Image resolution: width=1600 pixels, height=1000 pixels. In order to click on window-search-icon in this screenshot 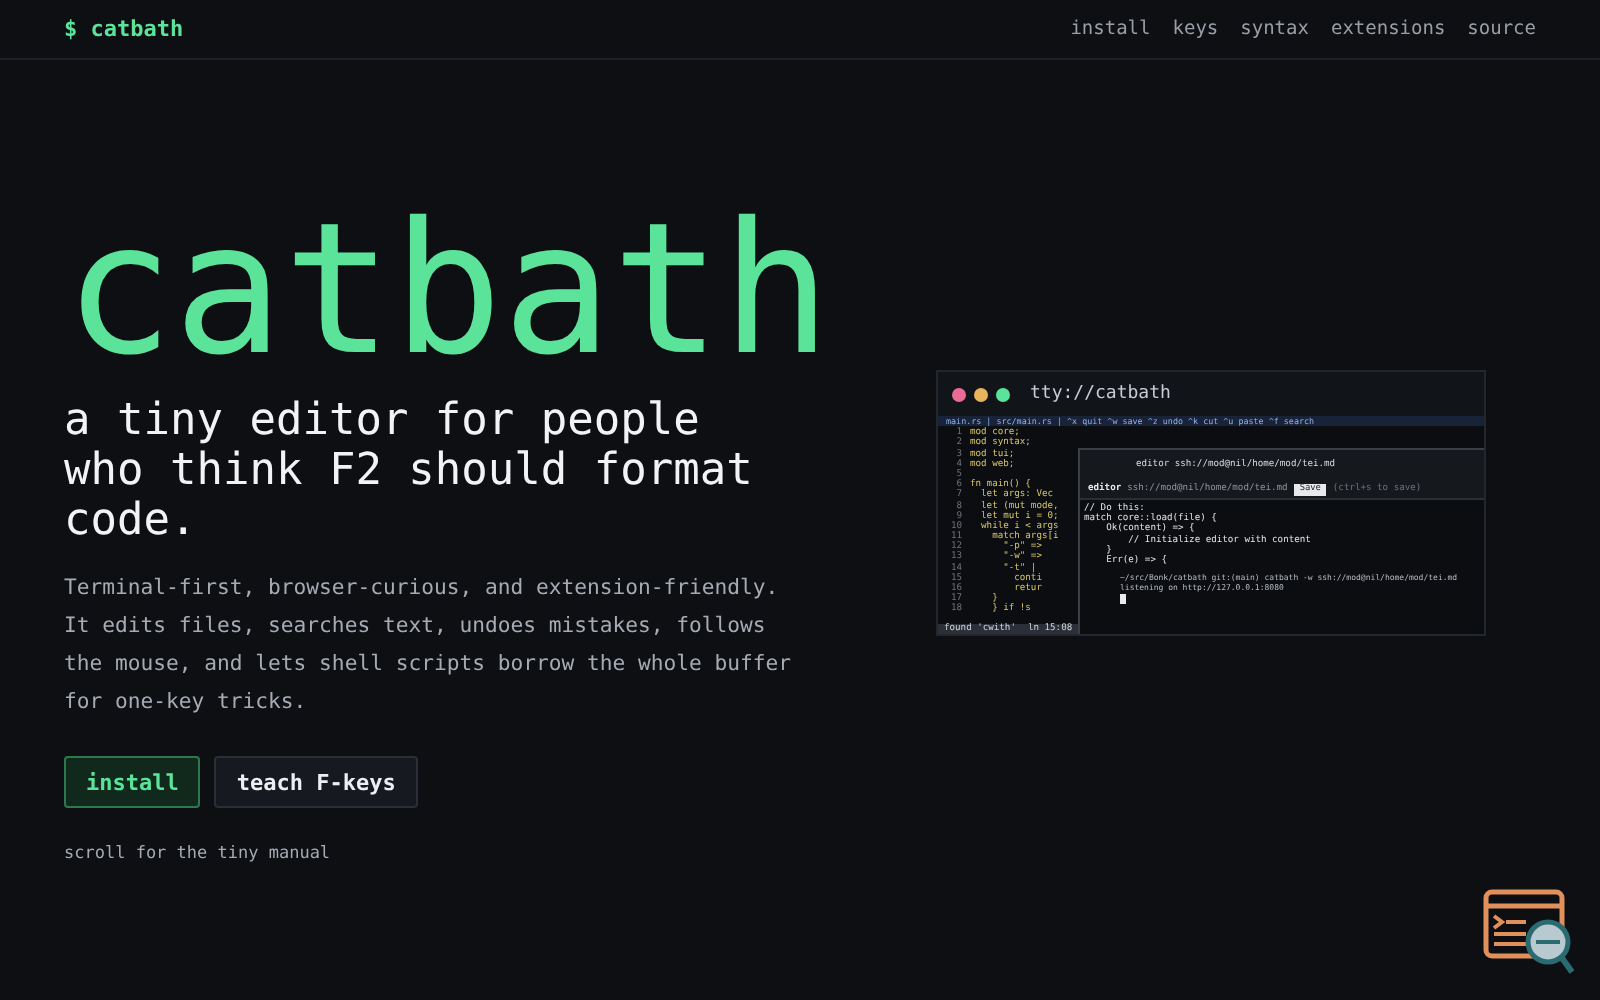, I will do `click(1530, 934)`.